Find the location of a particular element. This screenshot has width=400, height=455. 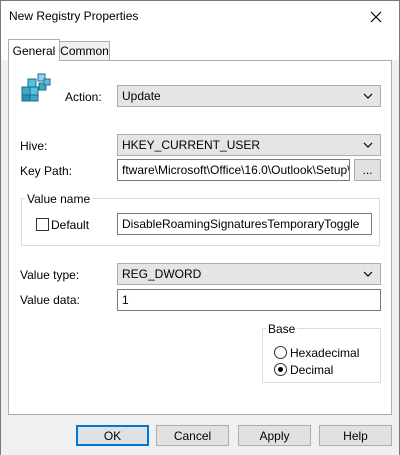

value-name-input: DisableRoamingSignaturesTemporaryToggle is located at coordinates (244, 224).